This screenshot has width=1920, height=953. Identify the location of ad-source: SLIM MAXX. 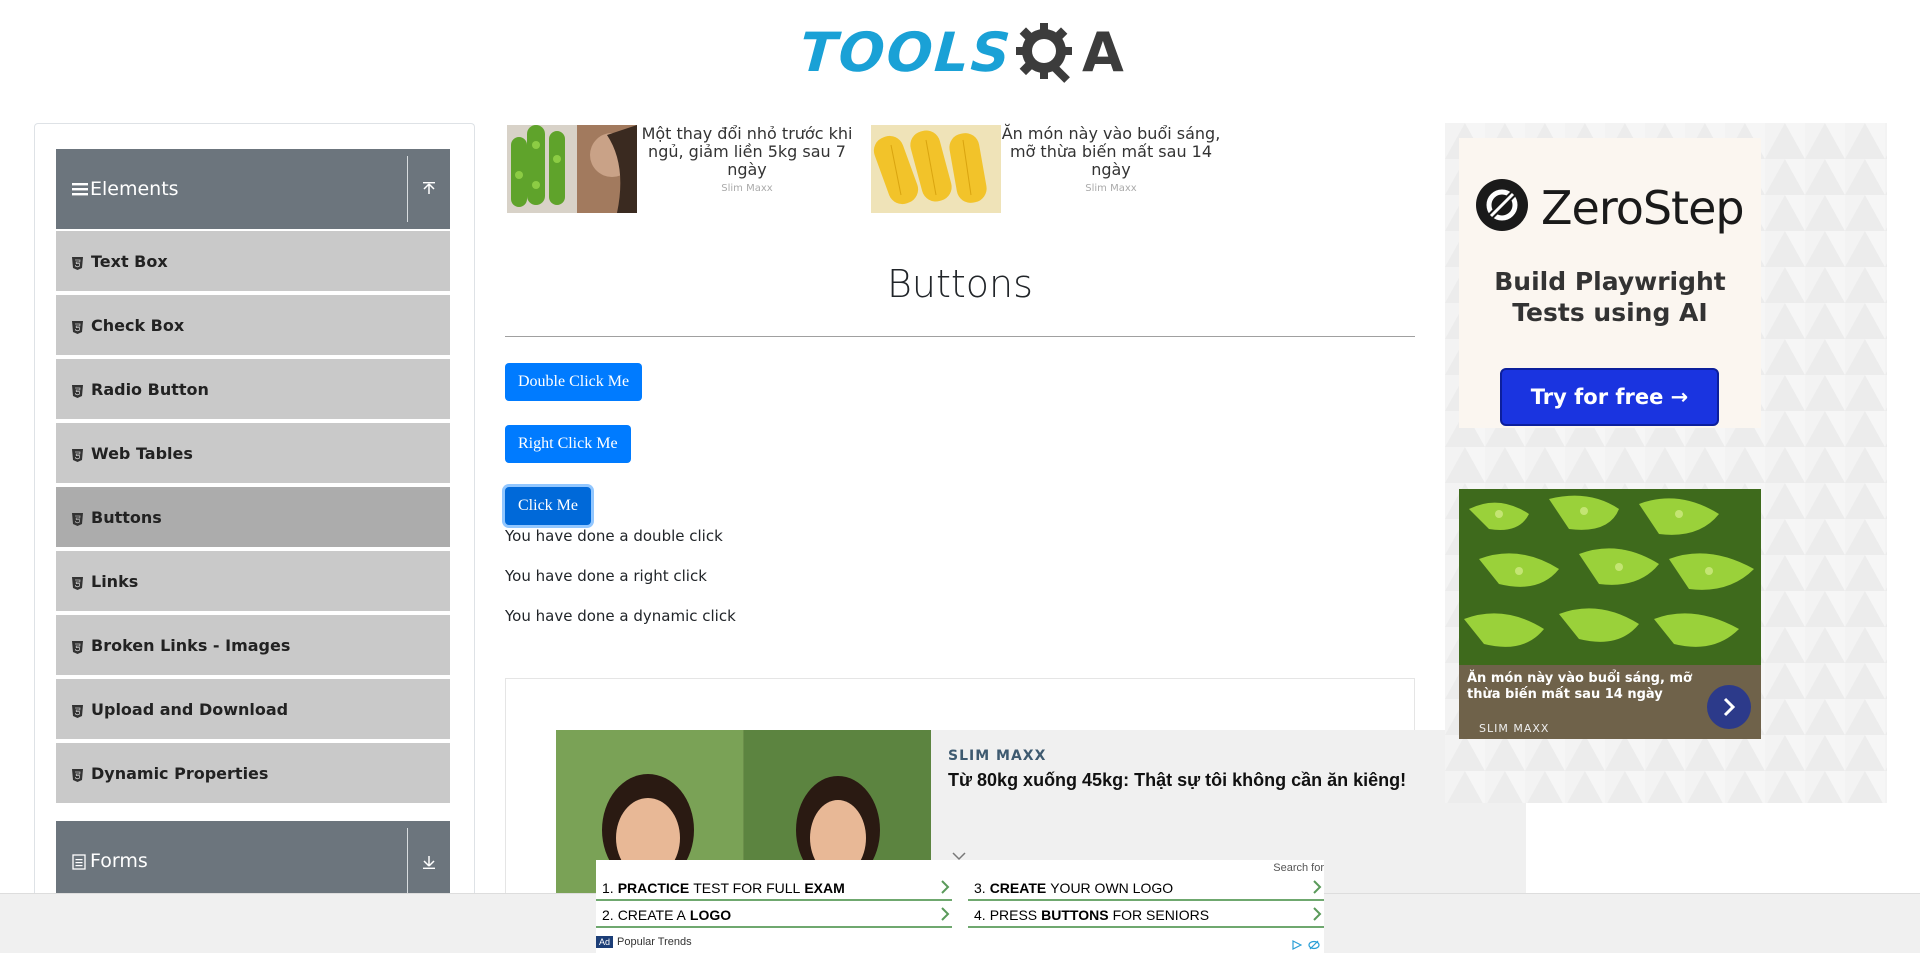
(1514, 728).